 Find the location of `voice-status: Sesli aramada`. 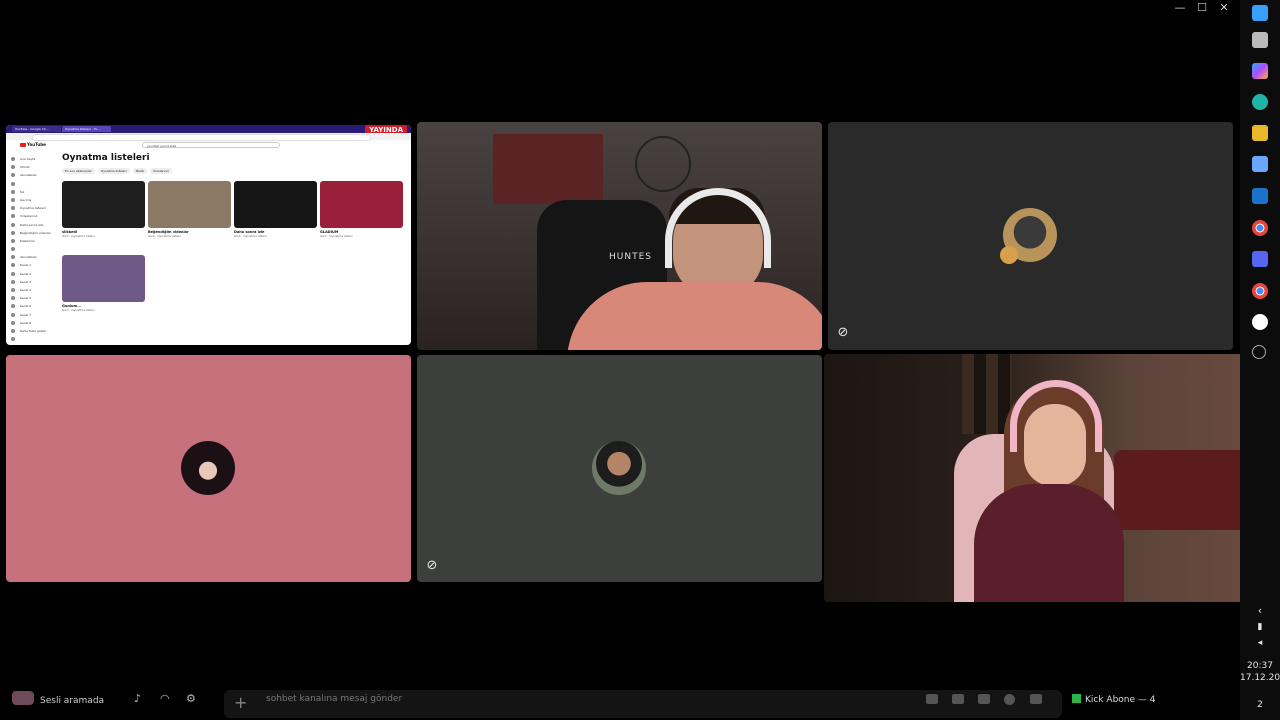

voice-status: Sesli aramada is located at coordinates (72, 701).